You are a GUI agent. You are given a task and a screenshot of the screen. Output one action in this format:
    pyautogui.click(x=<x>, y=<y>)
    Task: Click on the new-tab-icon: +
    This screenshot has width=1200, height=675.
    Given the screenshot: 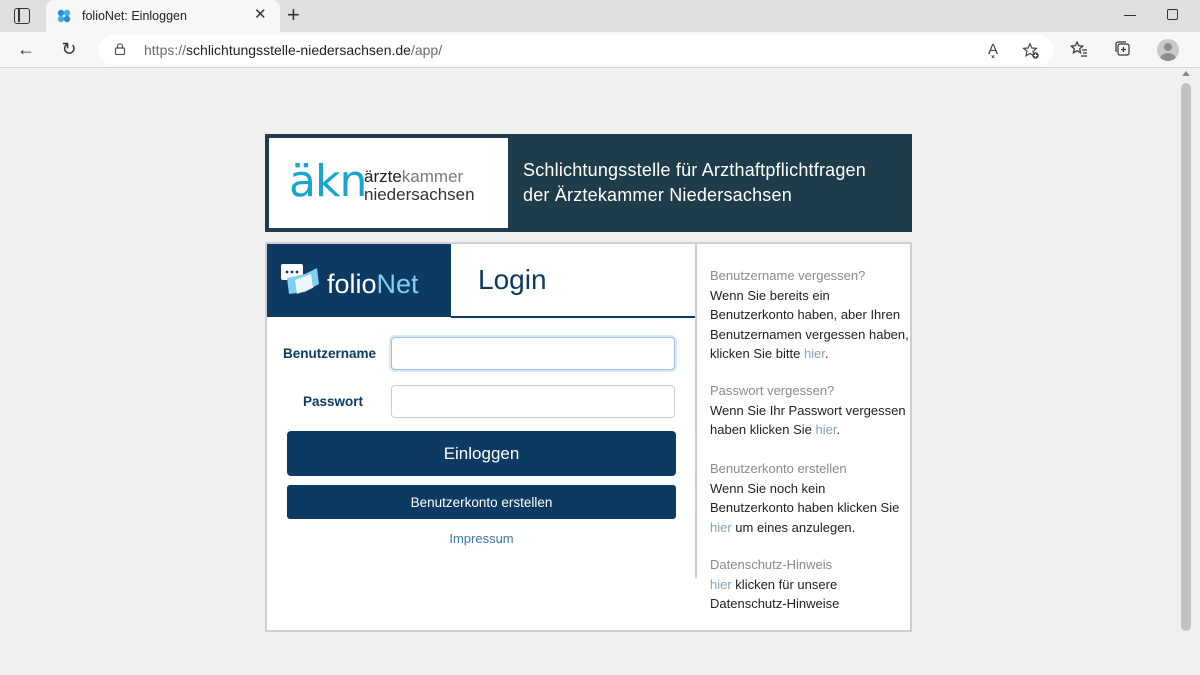 What is the action you would take?
    pyautogui.click(x=293, y=15)
    